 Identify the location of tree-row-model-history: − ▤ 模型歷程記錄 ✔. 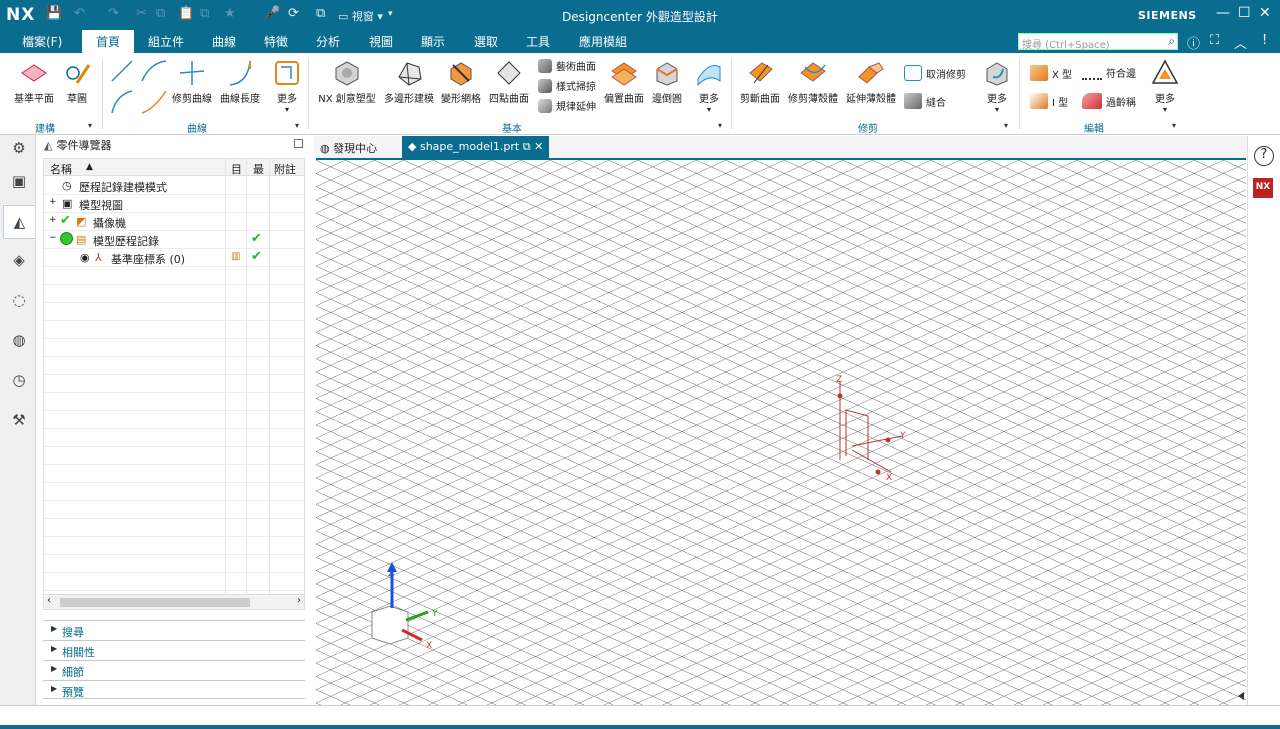
(174, 240).